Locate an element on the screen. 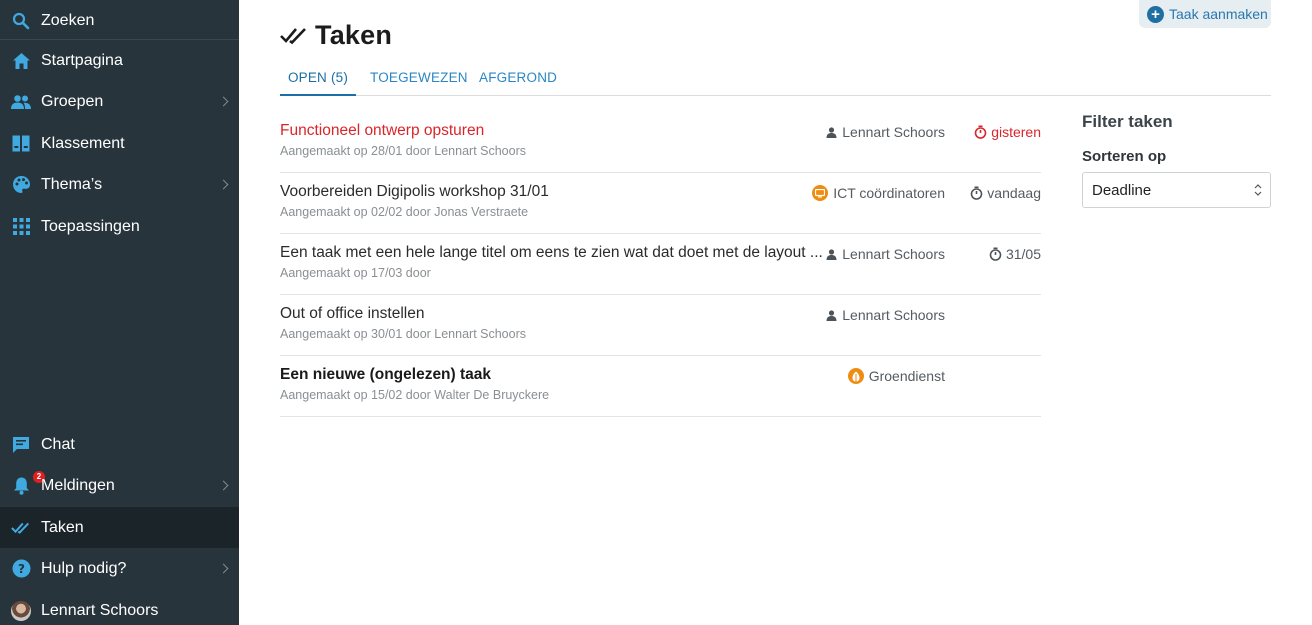 The width and height of the screenshot is (1312, 625). sidebar-item-label: Klassement is located at coordinates (83, 143).